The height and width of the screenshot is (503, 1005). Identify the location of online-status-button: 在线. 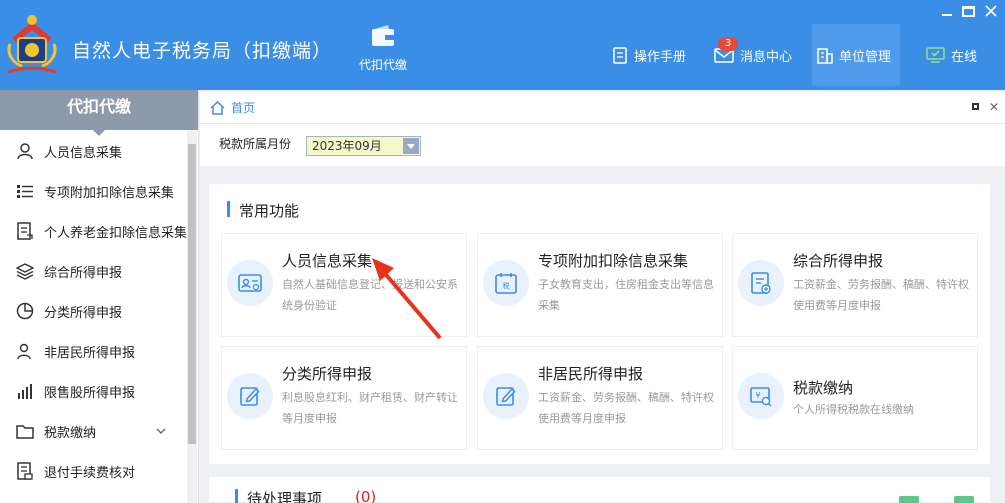
(951, 55).